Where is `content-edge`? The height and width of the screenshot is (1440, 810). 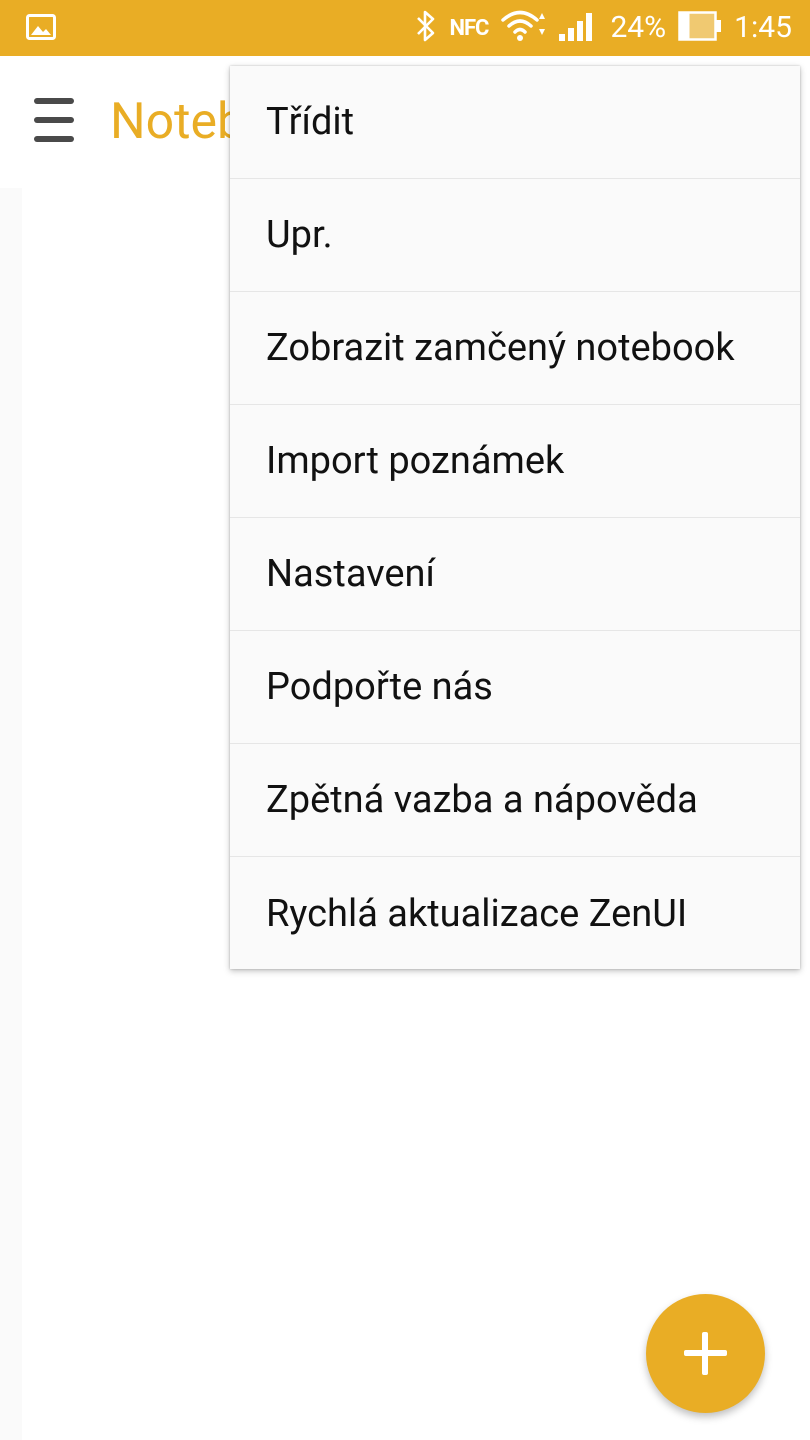 content-edge is located at coordinates (11, 814).